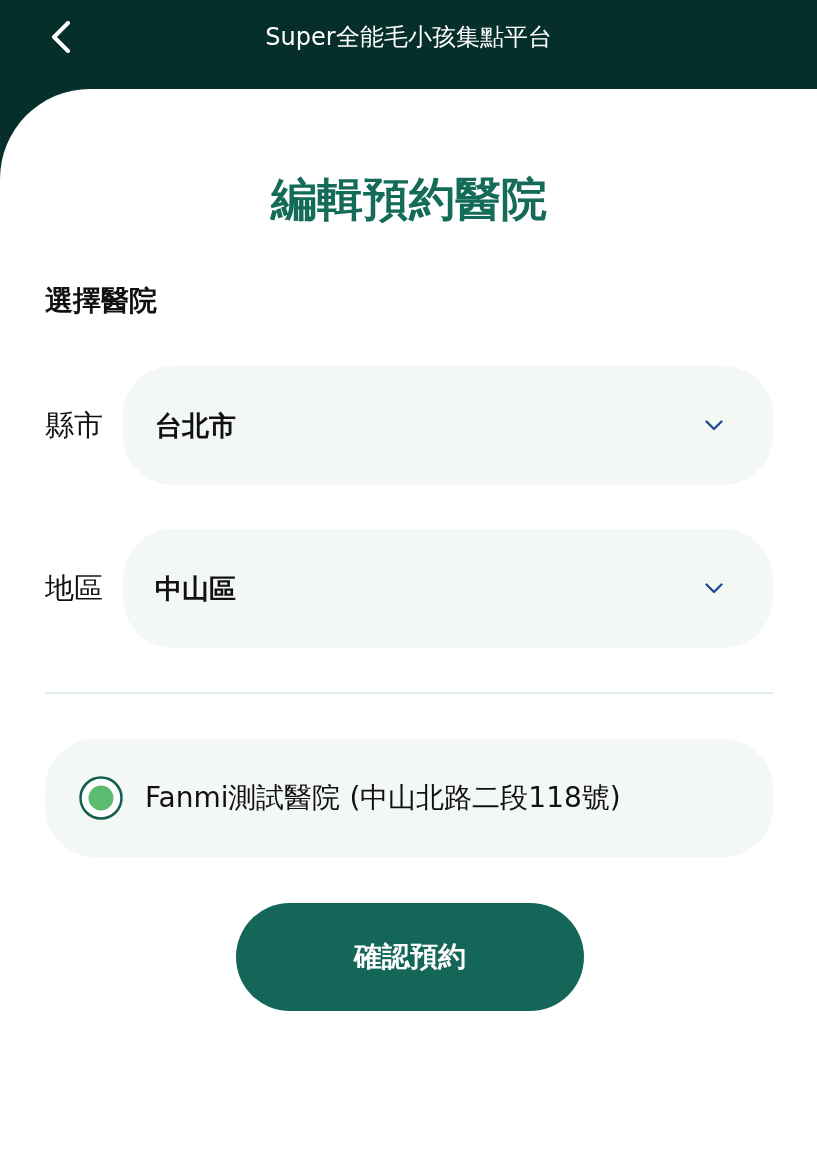  Describe the element at coordinates (448, 588) in the screenshot. I see `dropdown-select: 中山區` at that location.